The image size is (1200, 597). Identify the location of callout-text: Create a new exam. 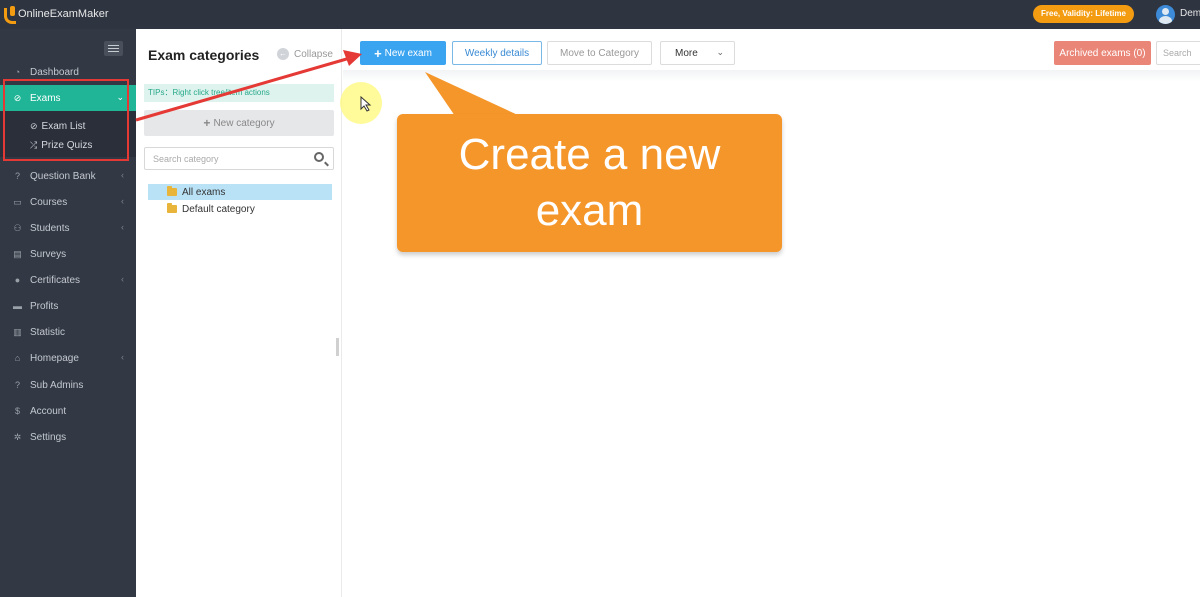
(589, 182).